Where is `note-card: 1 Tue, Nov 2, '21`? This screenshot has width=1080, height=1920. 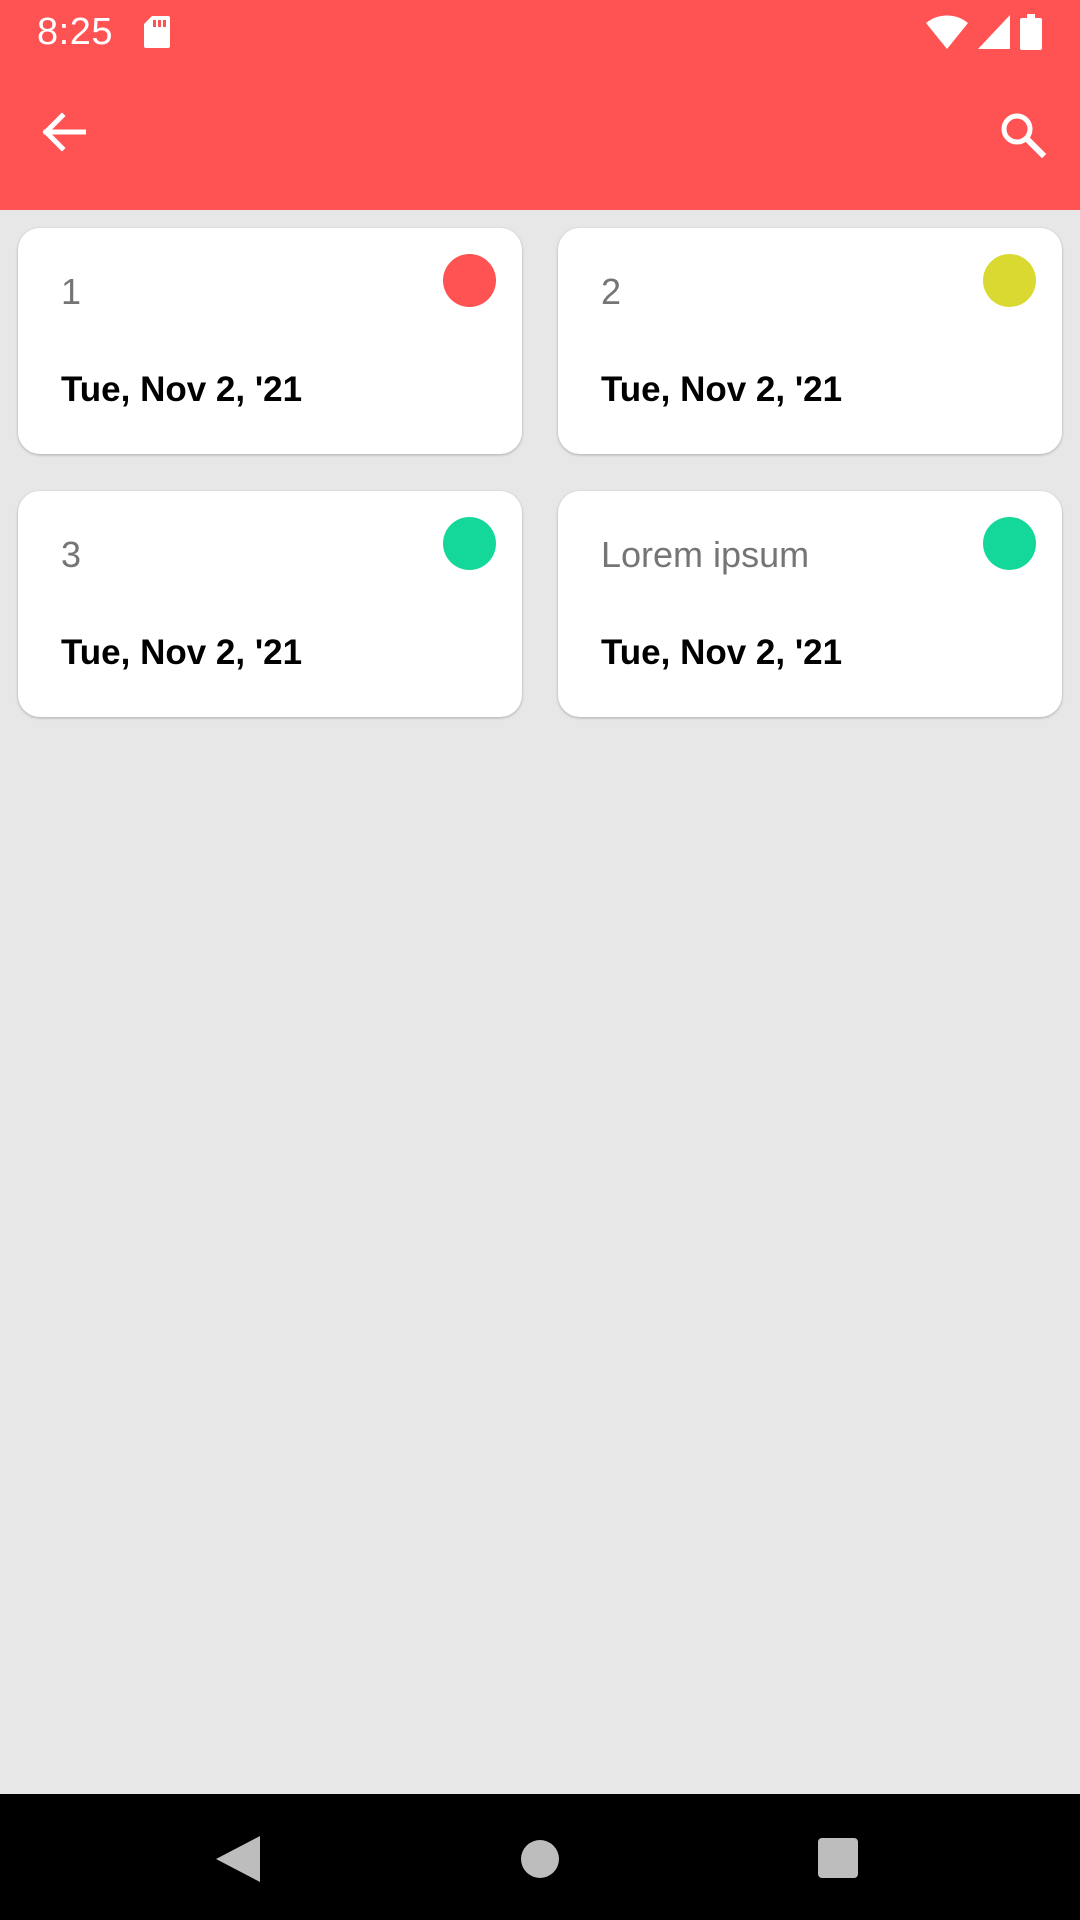
note-card: 1 Tue, Nov 2, '21 is located at coordinates (270, 341).